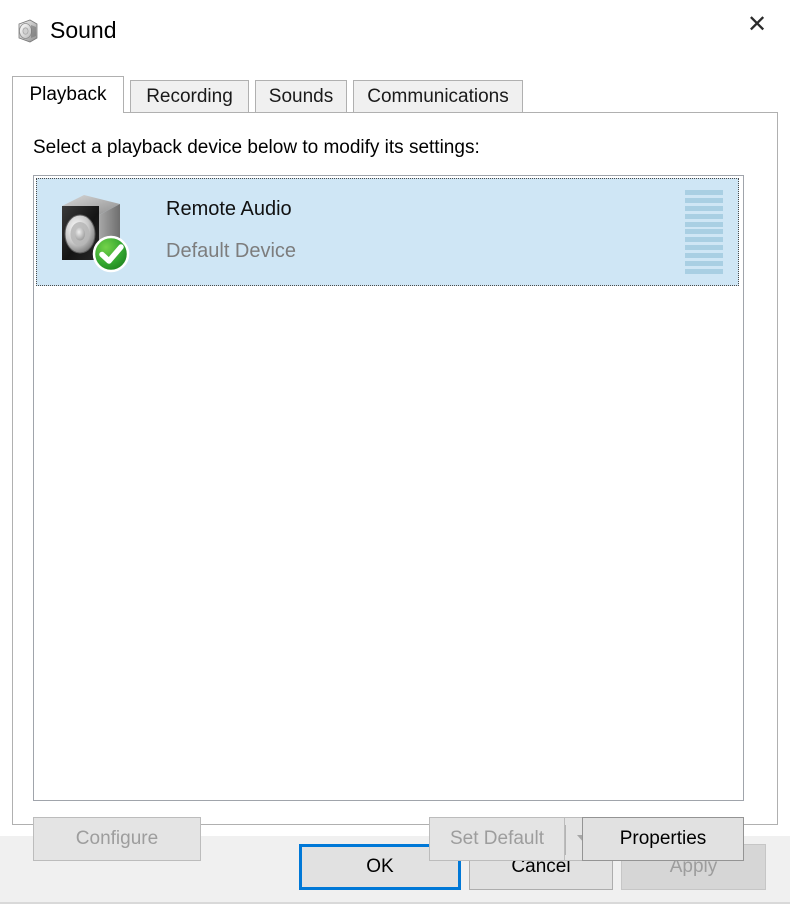 This screenshot has width=790, height=904. What do you see at coordinates (395, 31) in the screenshot?
I see `title-bar: Sound ✕` at bounding box center [395, 31].